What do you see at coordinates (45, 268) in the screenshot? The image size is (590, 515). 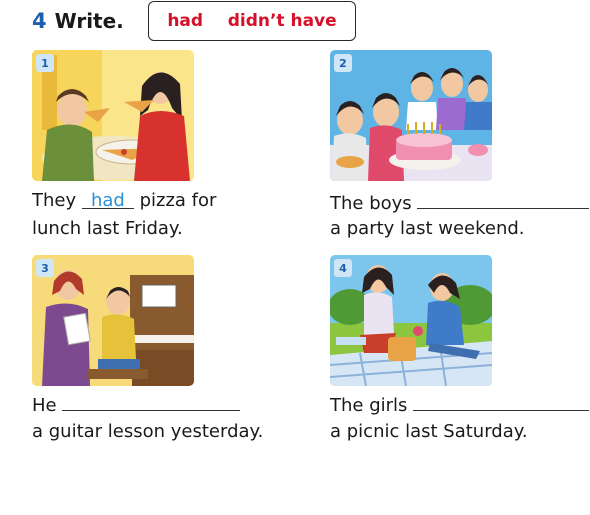 I see `item-number-badge: 3` at bounding box center [45, 268].